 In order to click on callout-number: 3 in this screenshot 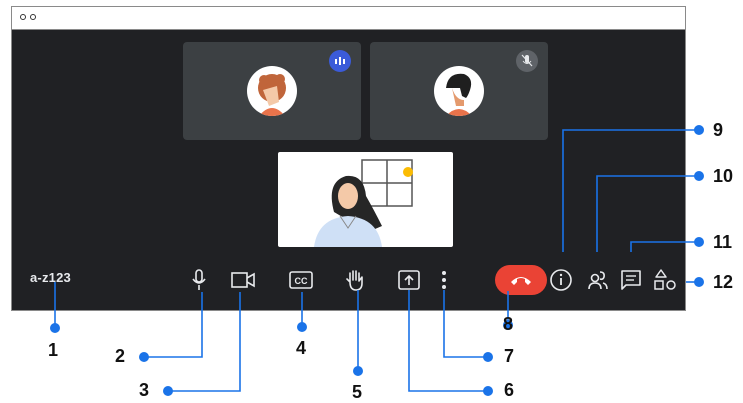, I will do `click(144, 390)`.